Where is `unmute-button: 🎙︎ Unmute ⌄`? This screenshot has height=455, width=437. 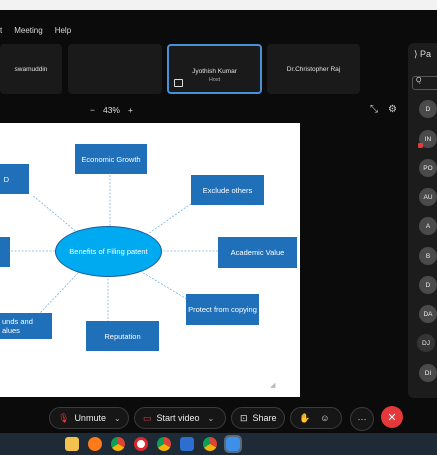
unmute-button: 🎙︎ Unmute ⌄ is located at coordinates (89, 418).